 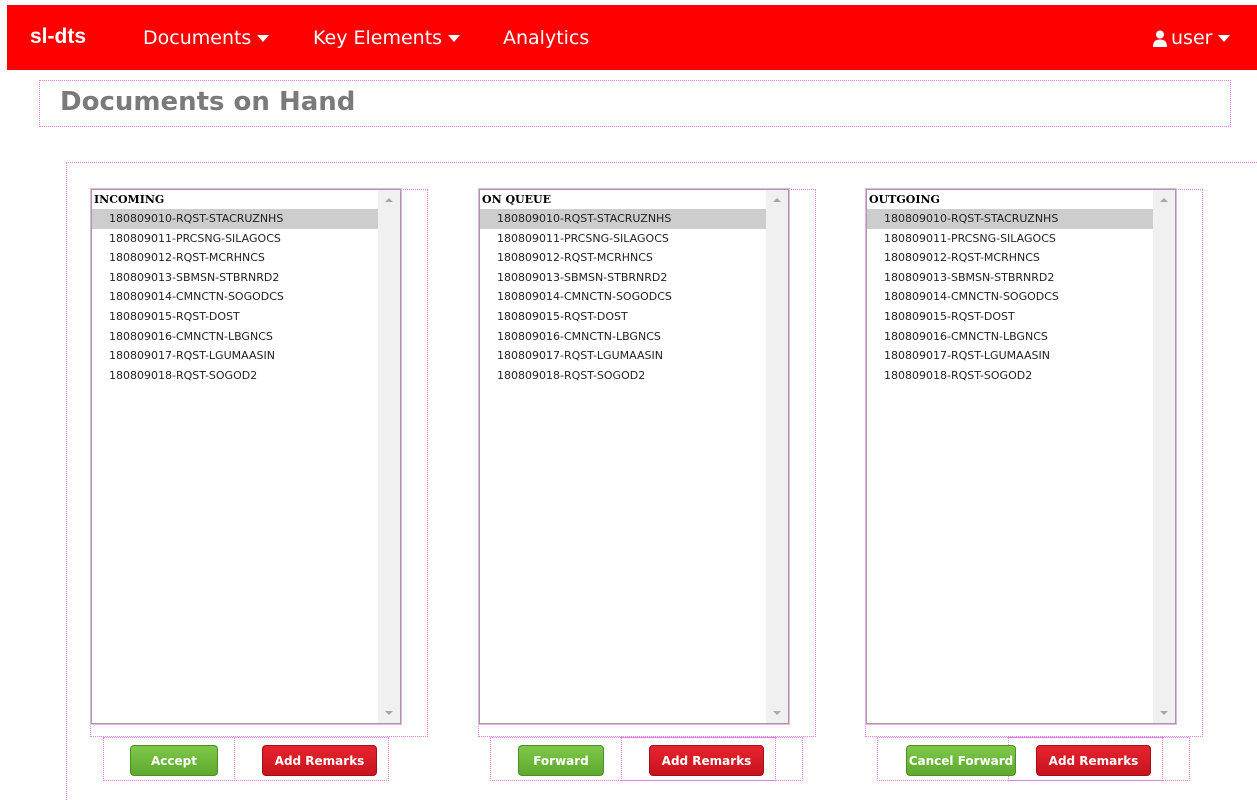 What do you see at coordinates (1160, 38) in the screenshot?
I see `user-icon` at bounding box center [1160, 38].